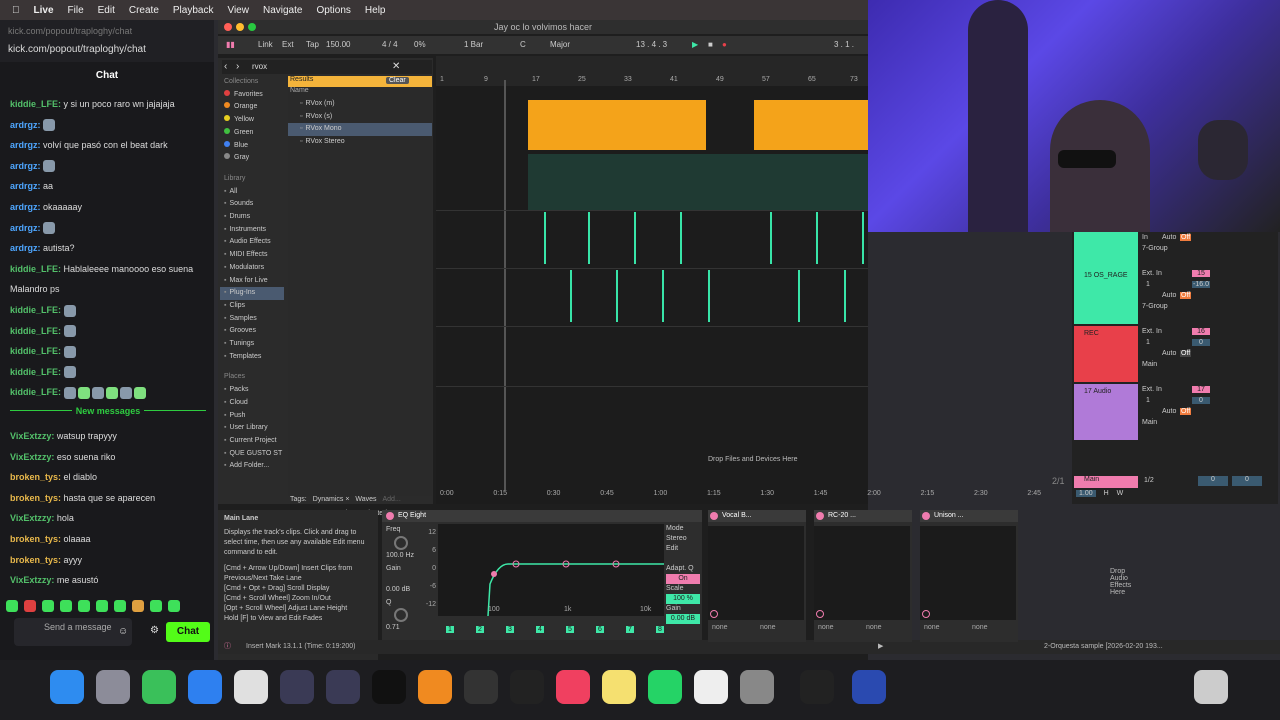 The image size is (1280, 720). Describe the element at coordinates (256, 454) in the screenshot. I see `place-item: ▪ QUE GUSTO ST` at that location.